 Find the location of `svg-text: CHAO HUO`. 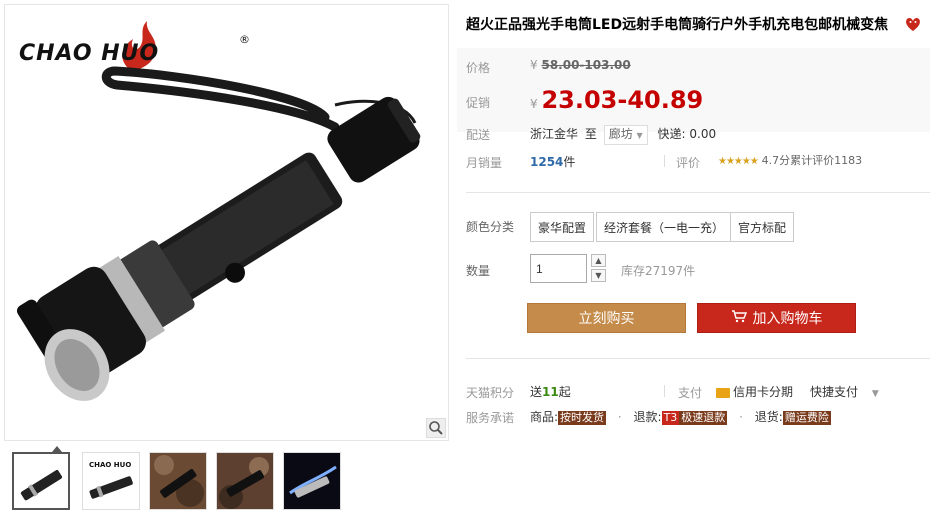

svg-text: CHAO HUO is located at coordinates (110, 465).